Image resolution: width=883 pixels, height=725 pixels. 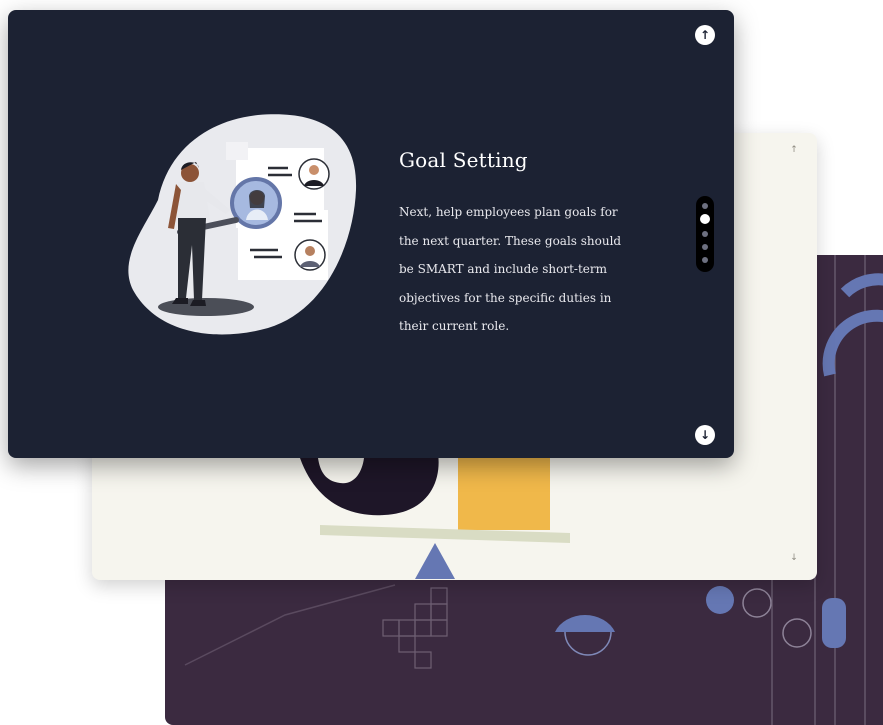 I want to click on front-slide-pagination, so click(x=705, y=234).